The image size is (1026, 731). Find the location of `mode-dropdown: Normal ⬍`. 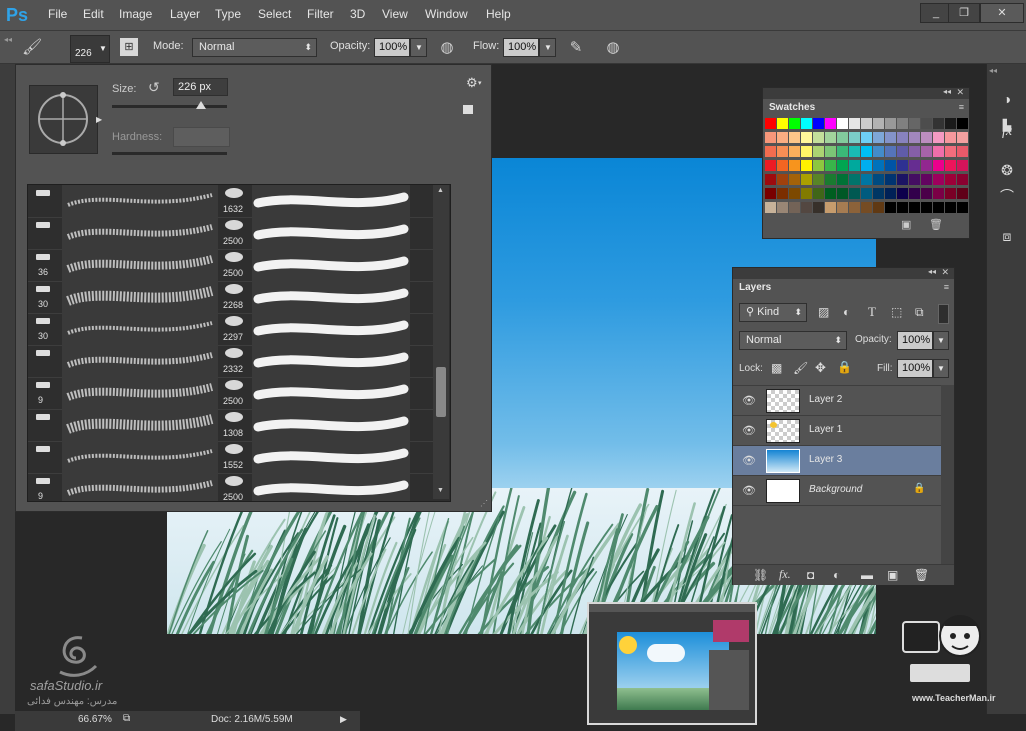

mode-dropdown: Normal ⬍ is located at coordinates (254, 47).